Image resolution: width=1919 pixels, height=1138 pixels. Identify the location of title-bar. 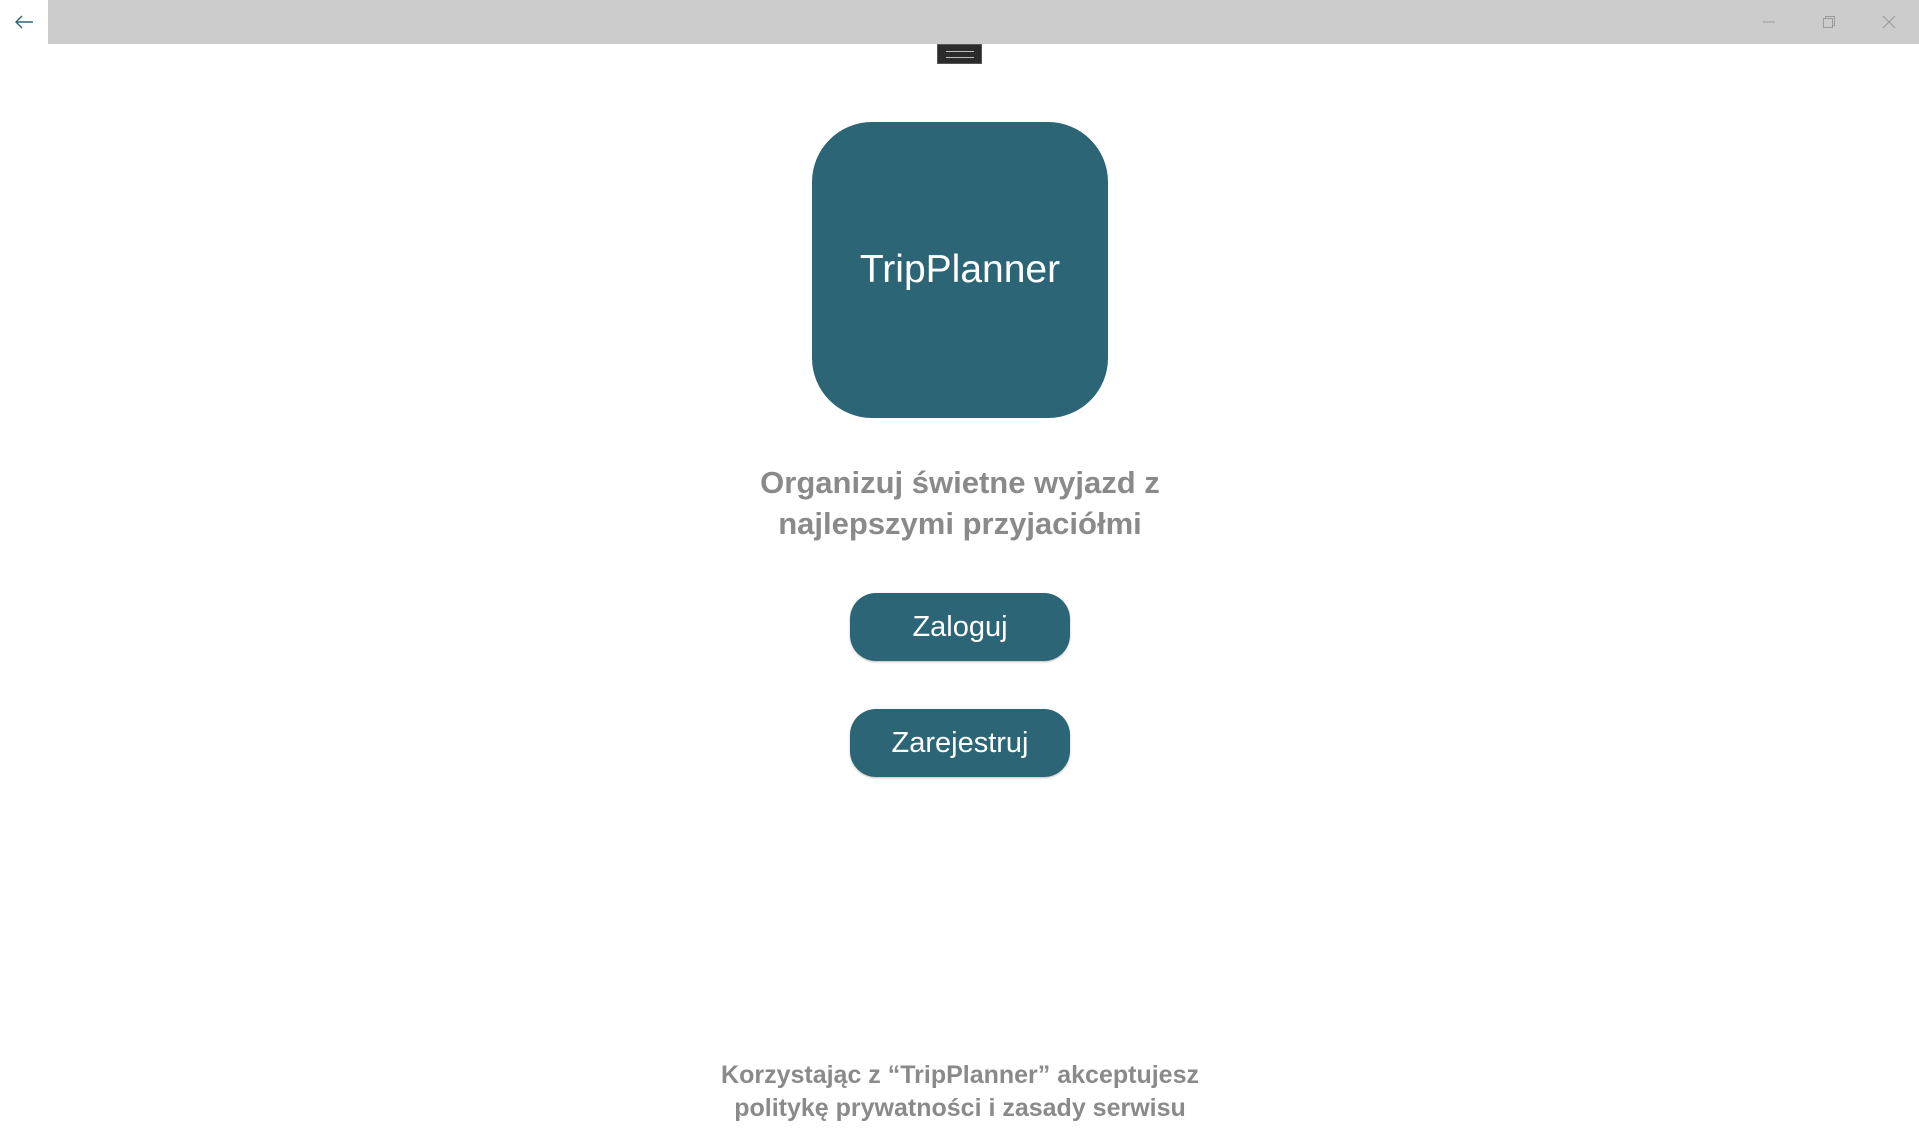
(959, 22).